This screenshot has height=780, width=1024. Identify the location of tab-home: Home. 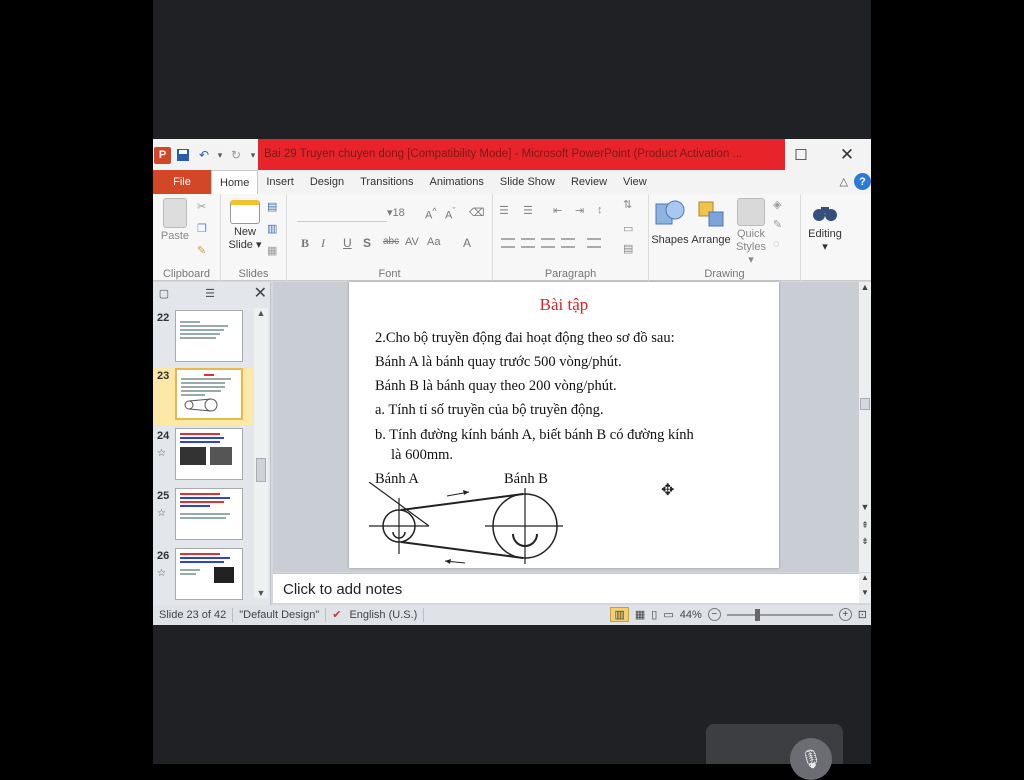
(235, 182).